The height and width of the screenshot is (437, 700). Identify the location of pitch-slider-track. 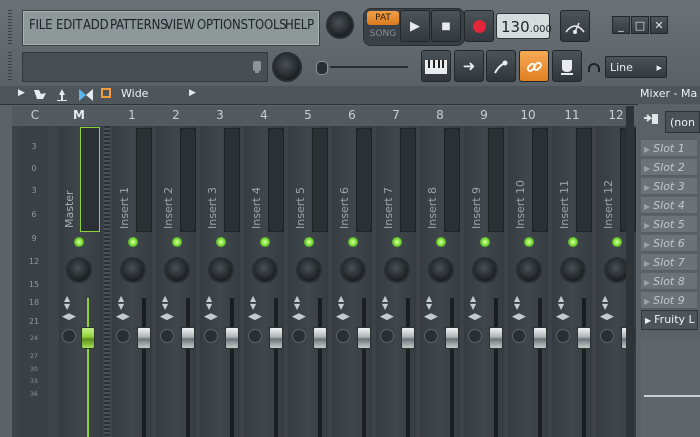
(369, 67).